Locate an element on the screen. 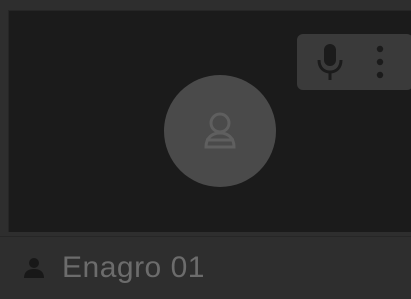 The height and width of the screenshot is (299, 411). microphone-button is located at coordinates (330, 62).